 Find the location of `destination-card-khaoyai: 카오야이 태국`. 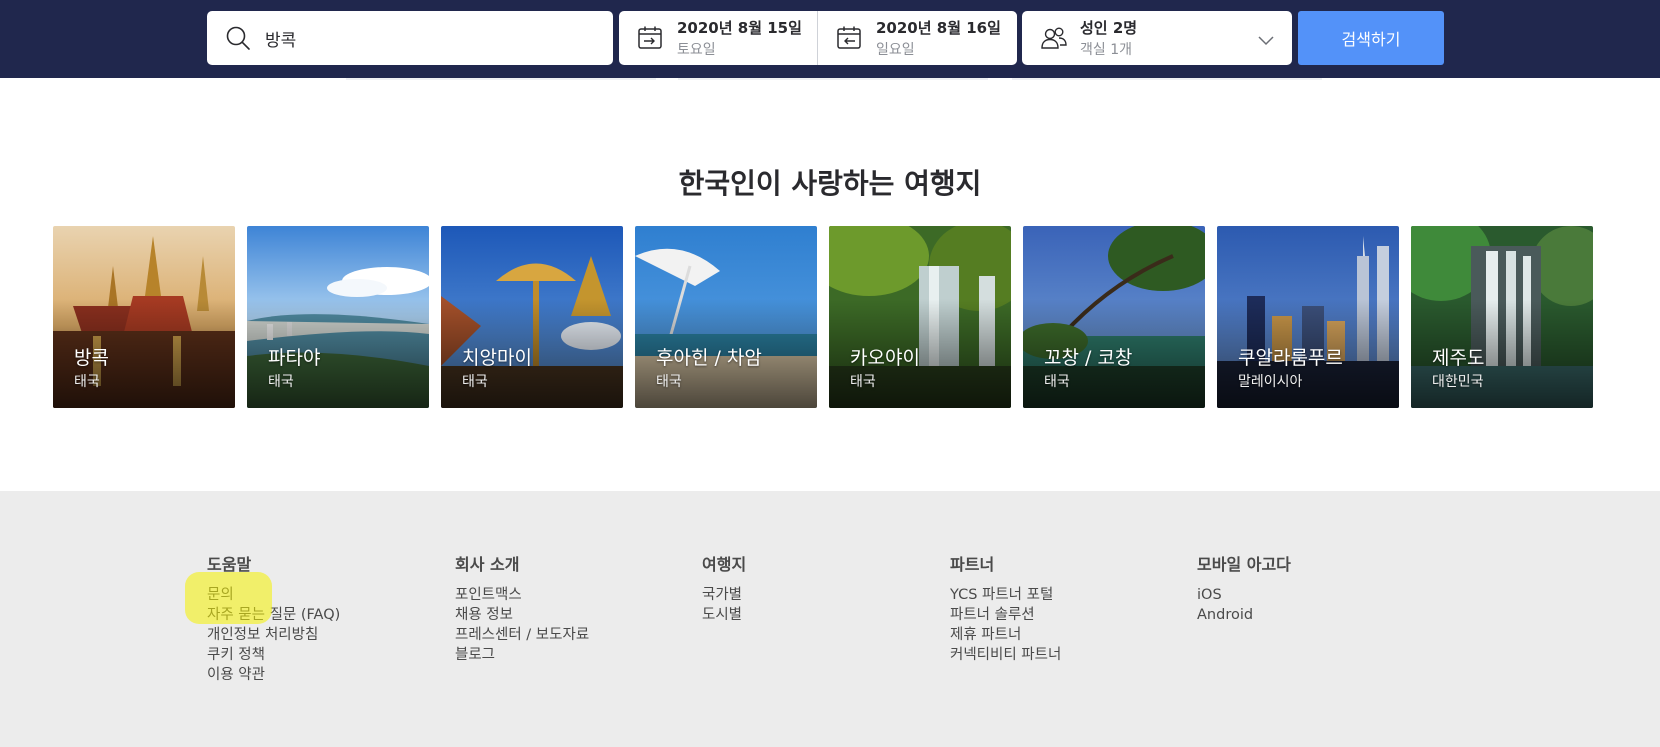

destination-card-khaoyai: 카오야이 태국 is located at coordinates (920, 317).